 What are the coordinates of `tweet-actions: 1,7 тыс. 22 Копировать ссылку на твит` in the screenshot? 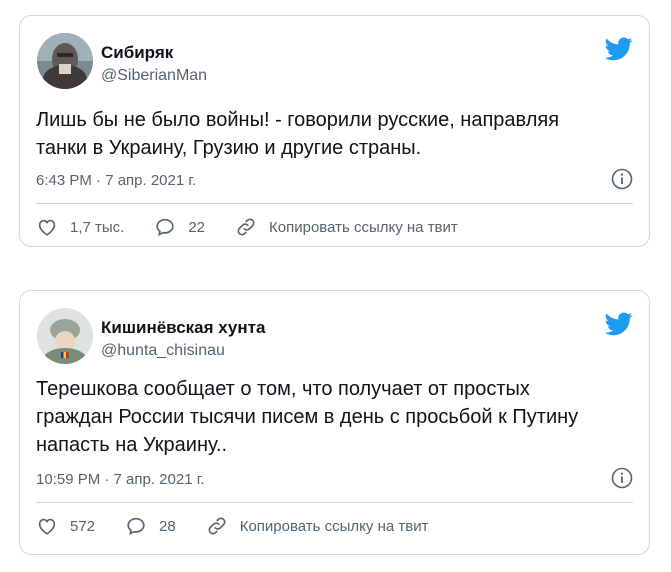 It's located at (334, 227).